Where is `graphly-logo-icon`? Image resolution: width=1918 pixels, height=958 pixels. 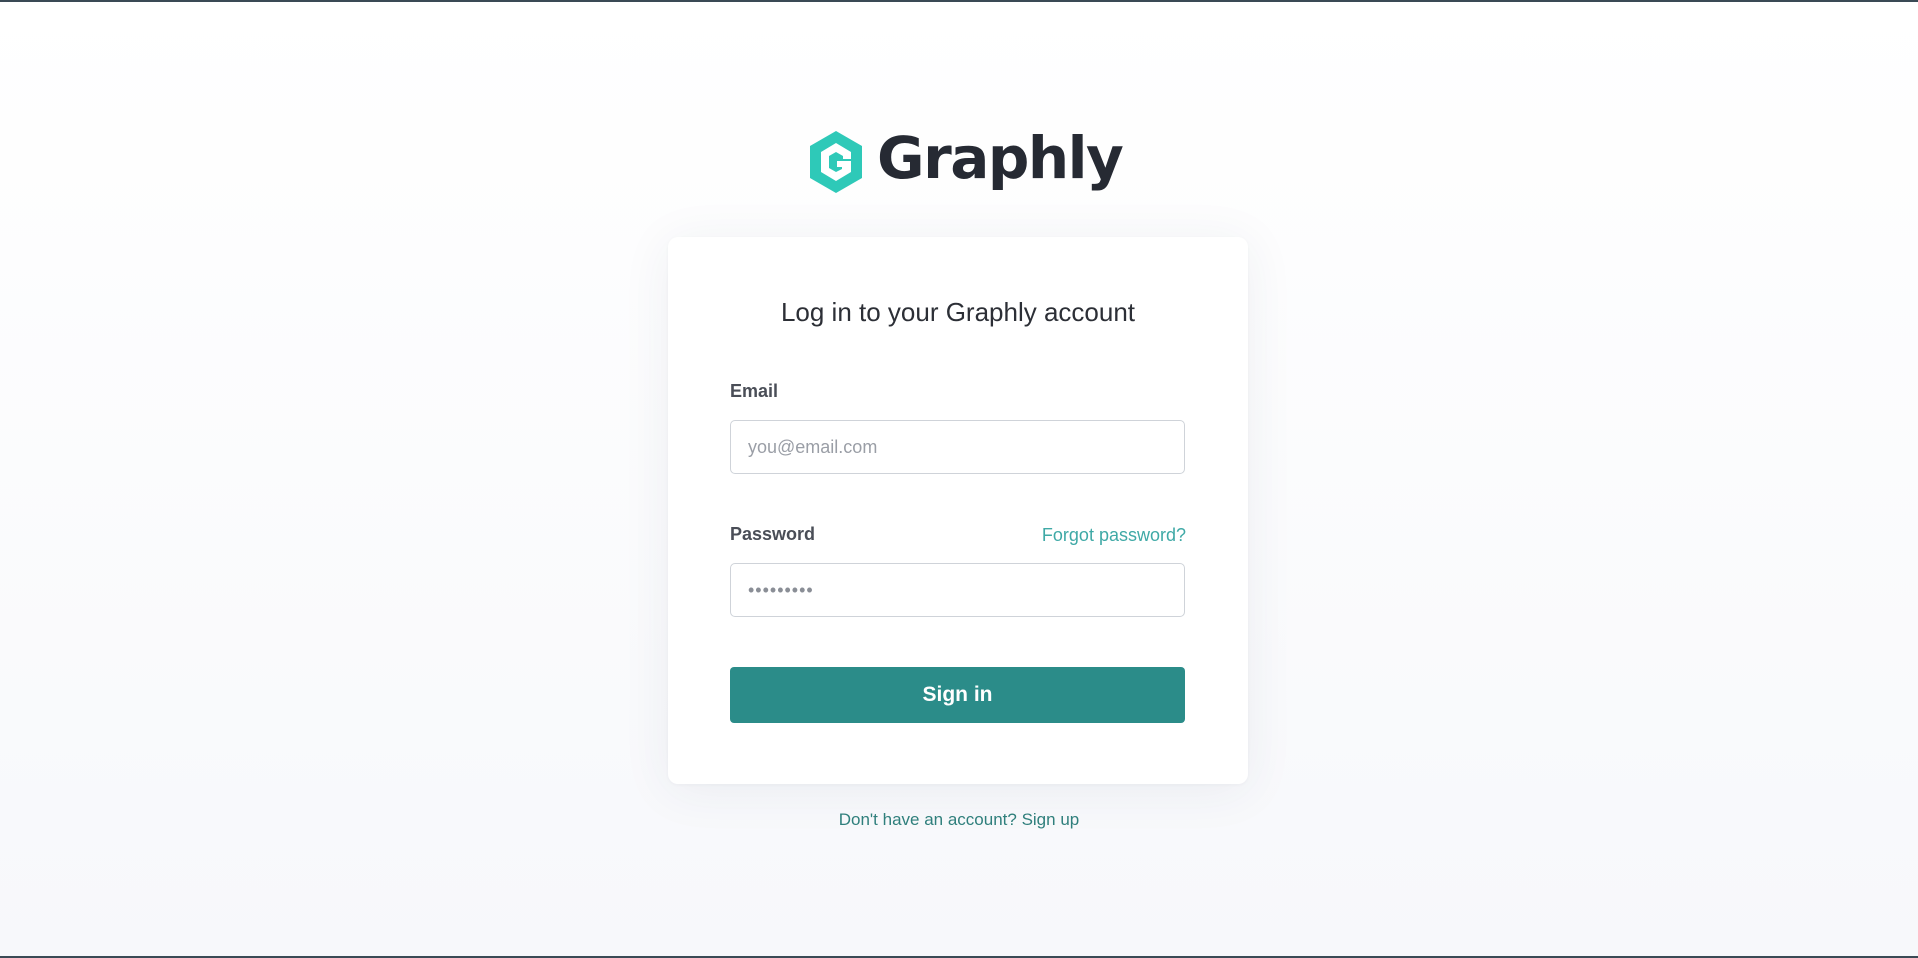 graphly-logo-icon is located at coordinates (836, 162).